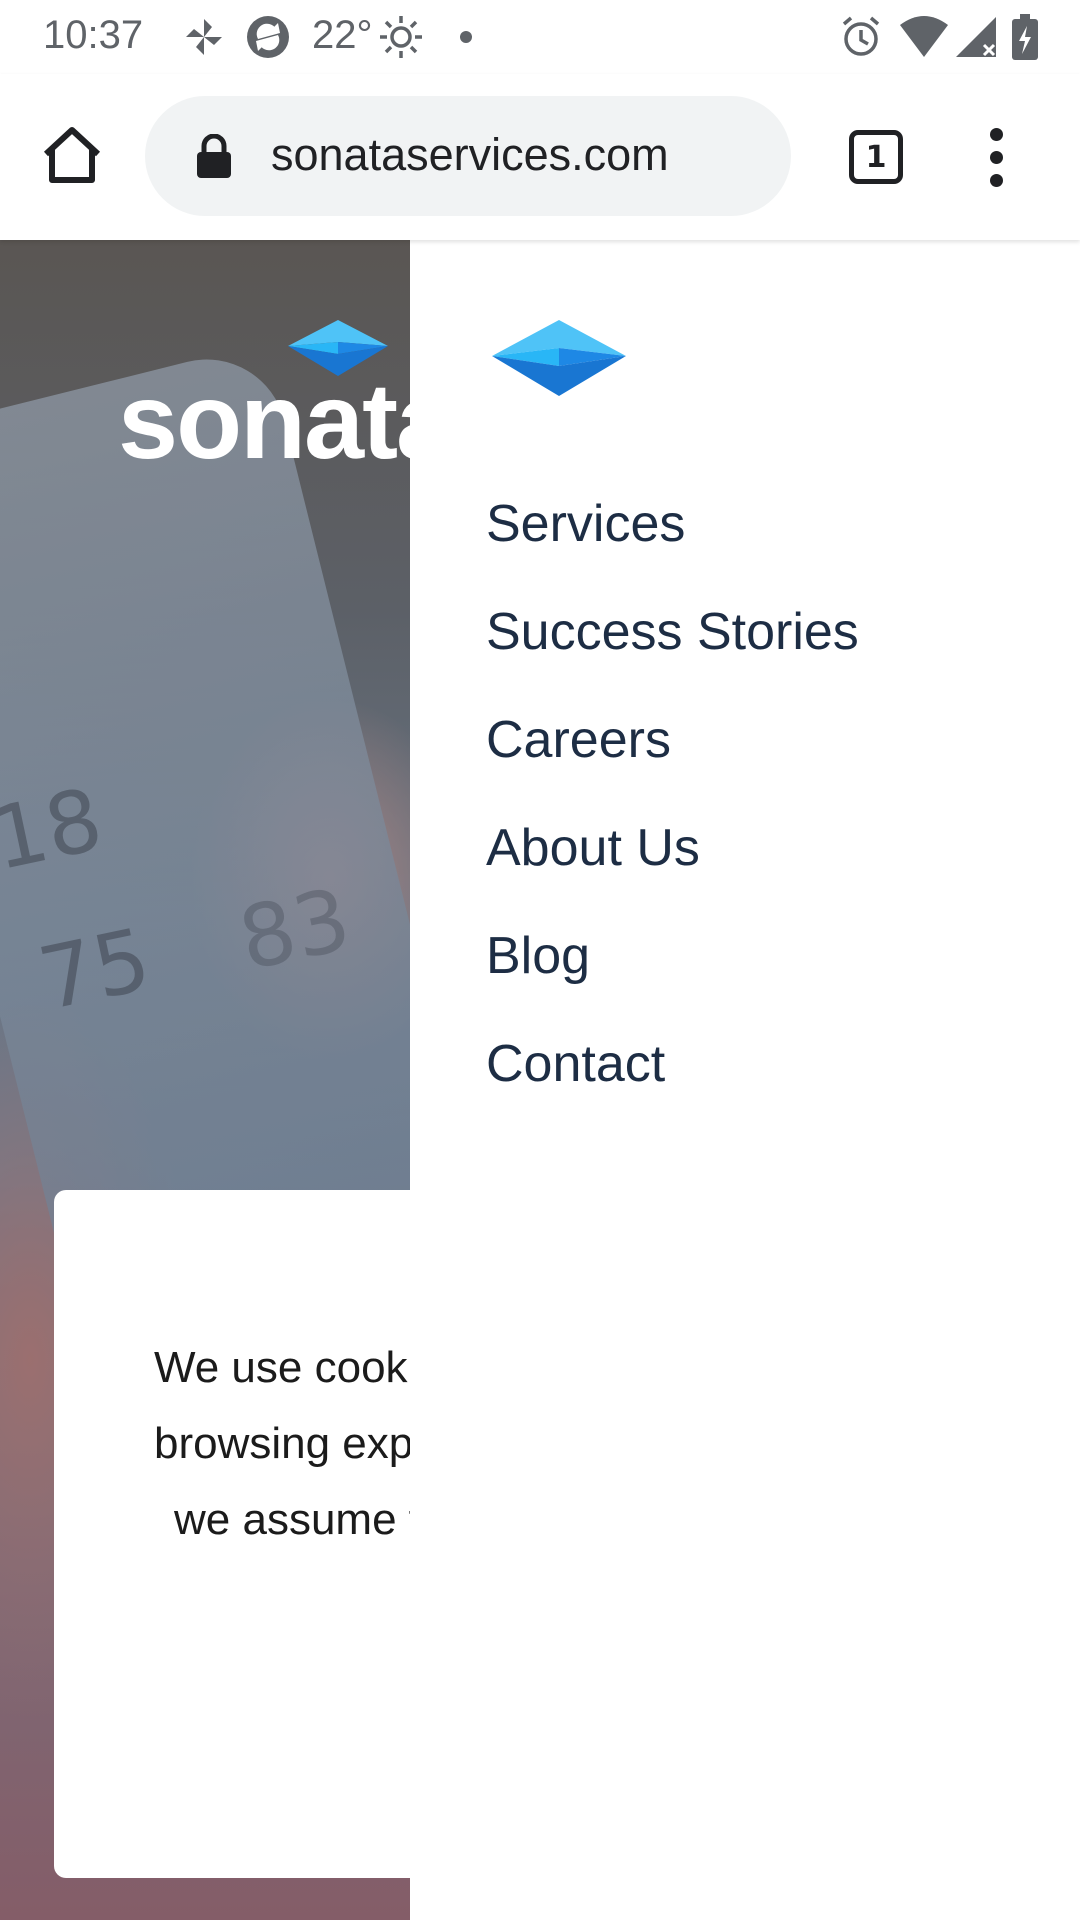  Describe the element at coordinates (93, 35) in the screenshot. I see `status-time: 10:37` at that location.